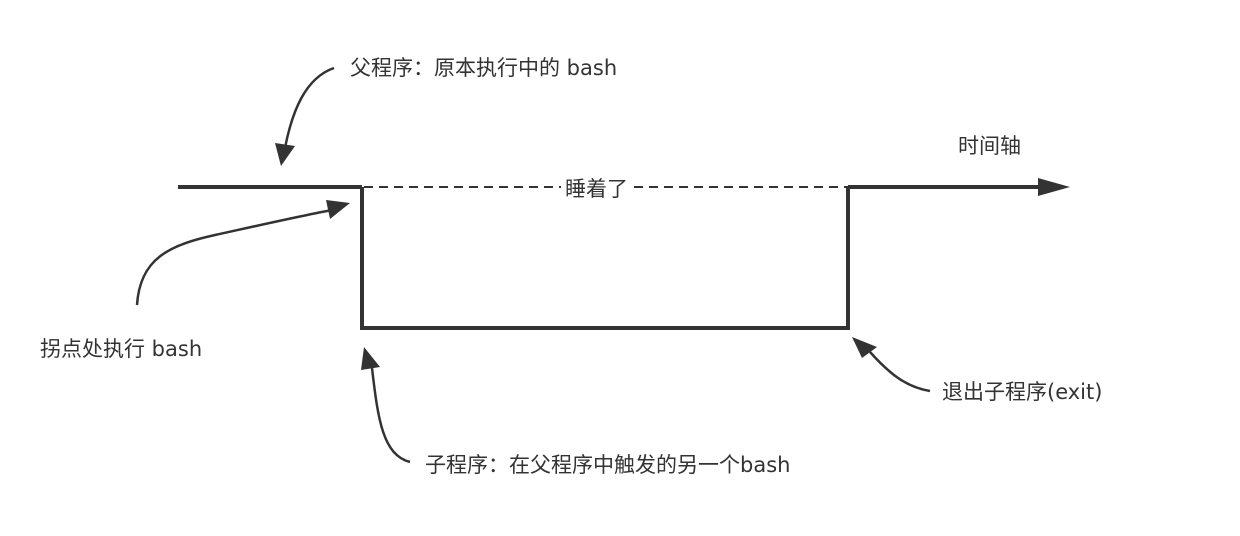  Describe the element at coordinates (484, 68) in the screenshot. I see `parent-process-label: 父程序：原本执行中的 bash` at that location.